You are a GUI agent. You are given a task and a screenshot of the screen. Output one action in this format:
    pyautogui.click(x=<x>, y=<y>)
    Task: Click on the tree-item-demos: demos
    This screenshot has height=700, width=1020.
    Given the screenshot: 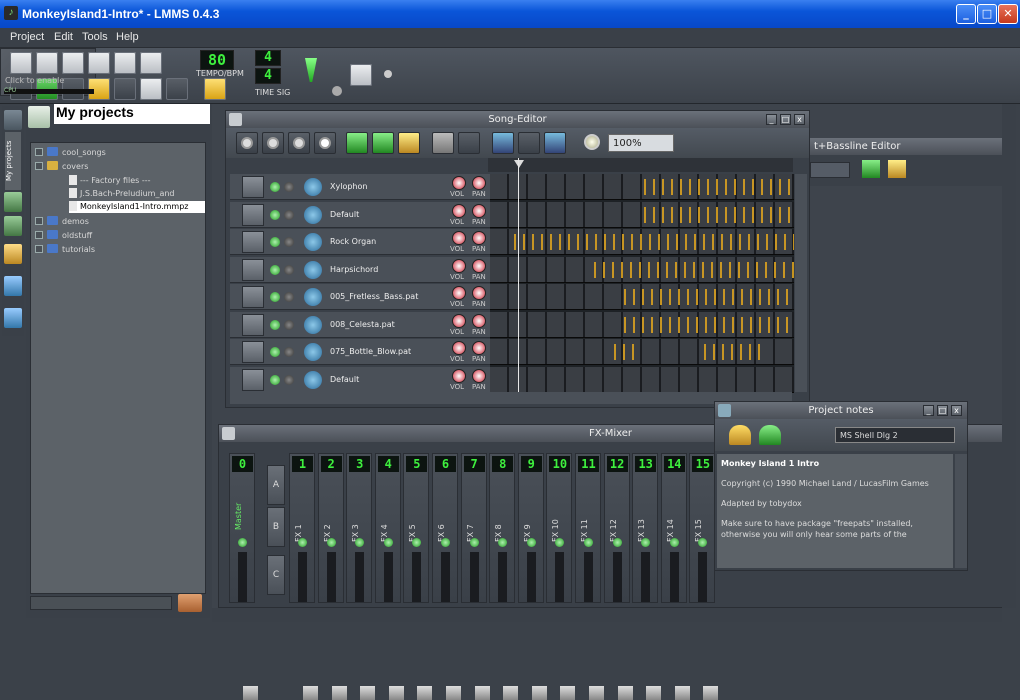 What is the action you would take?
    pyautogui.click(x=62, y=222)
    